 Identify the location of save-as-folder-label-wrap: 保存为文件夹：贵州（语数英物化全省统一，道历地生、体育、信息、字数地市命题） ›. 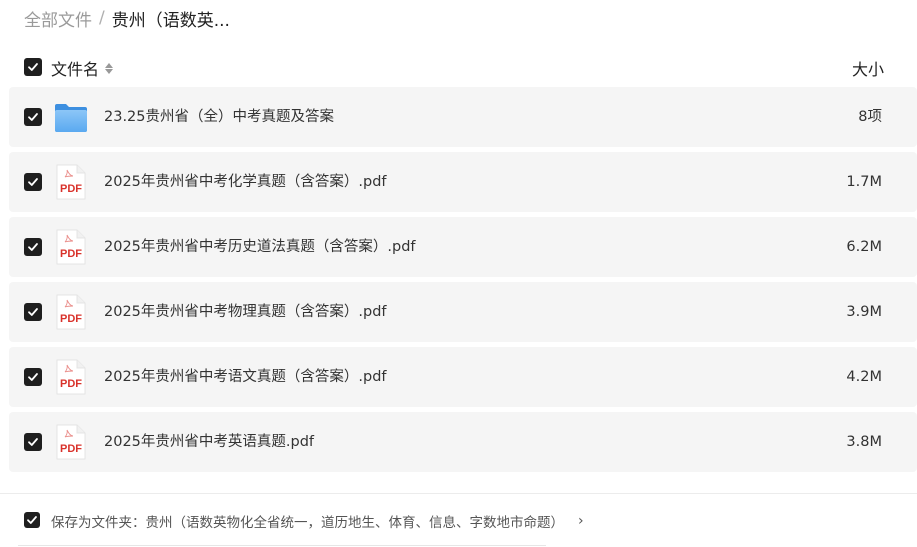
(317, 521).